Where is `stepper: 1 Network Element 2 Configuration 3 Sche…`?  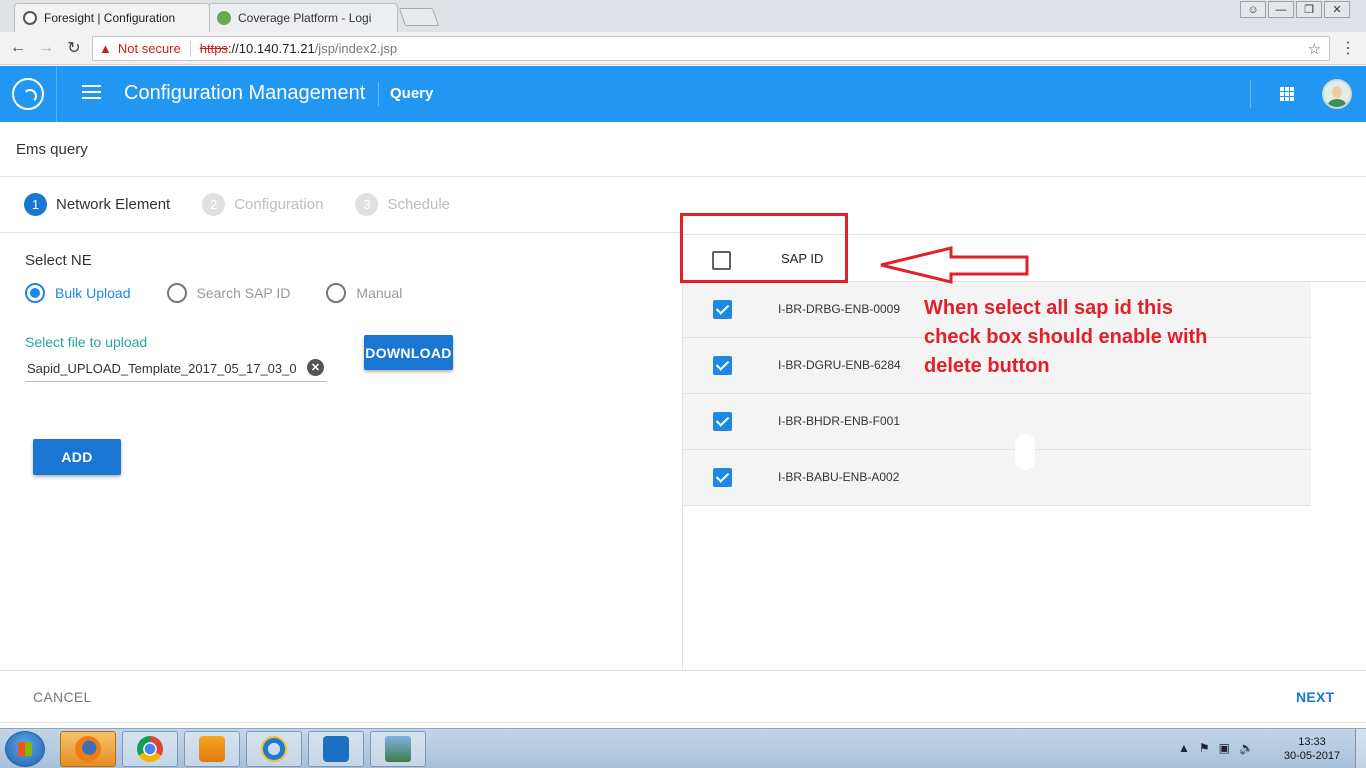
stepper: 1 Network Element 2 Configuration 3 Sche… is located at coordinates (253, 204).